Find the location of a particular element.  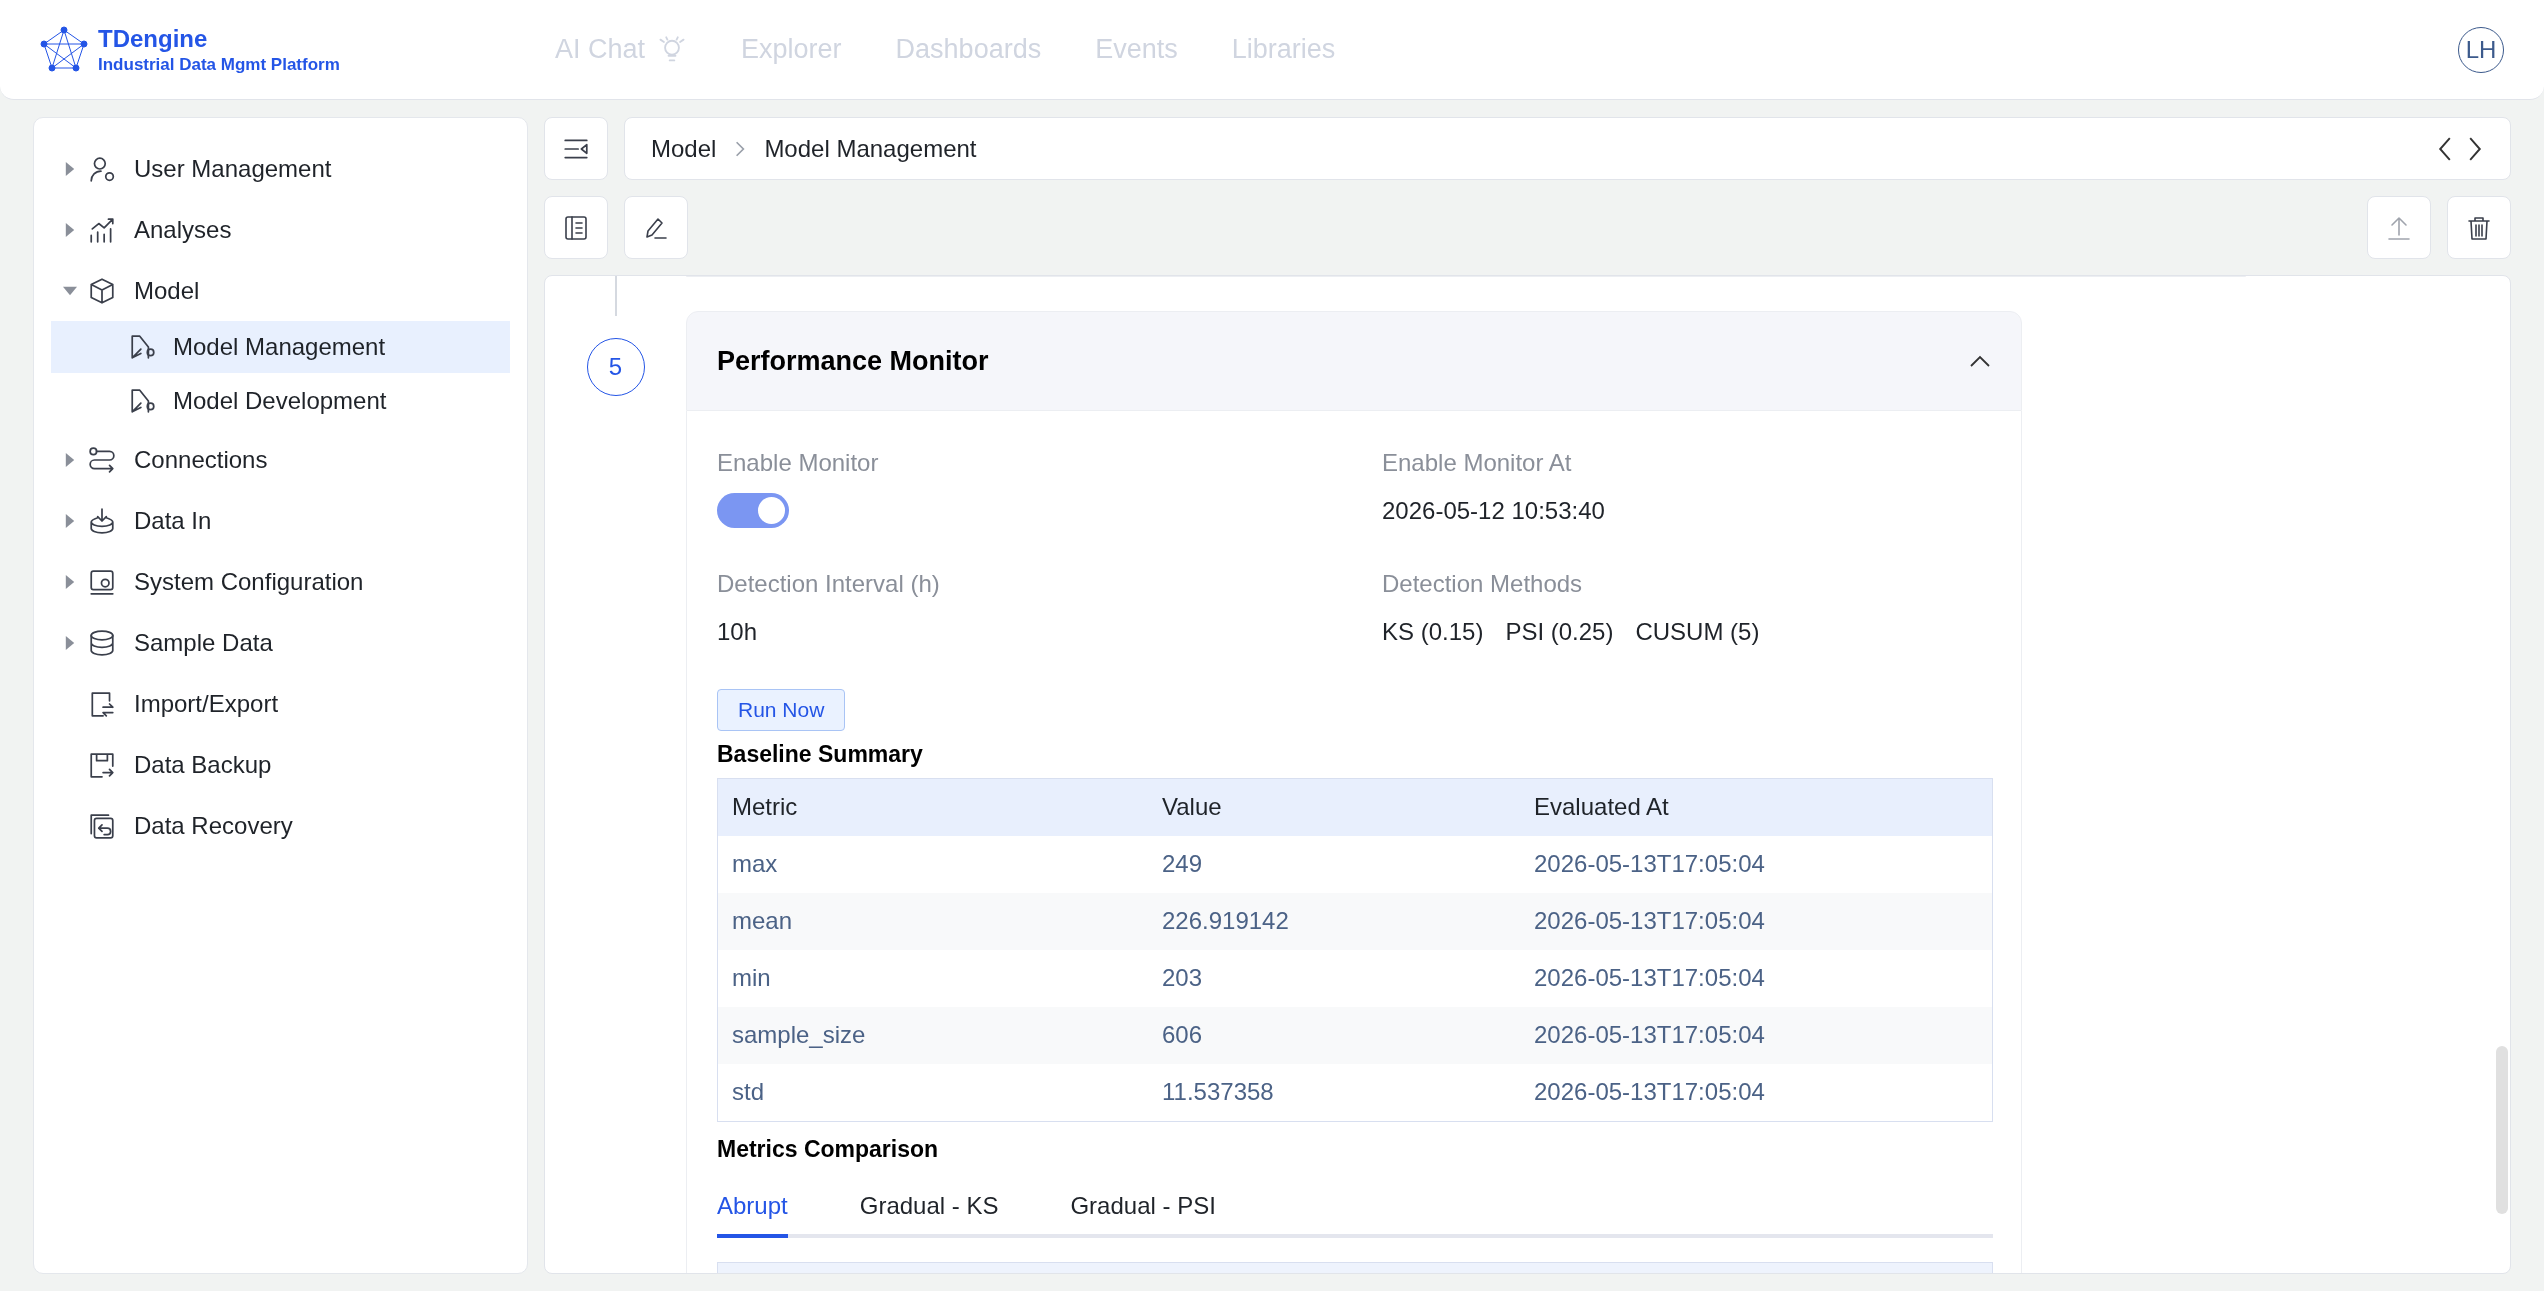

table-cell-text: max is located at coordinates (755, 864).